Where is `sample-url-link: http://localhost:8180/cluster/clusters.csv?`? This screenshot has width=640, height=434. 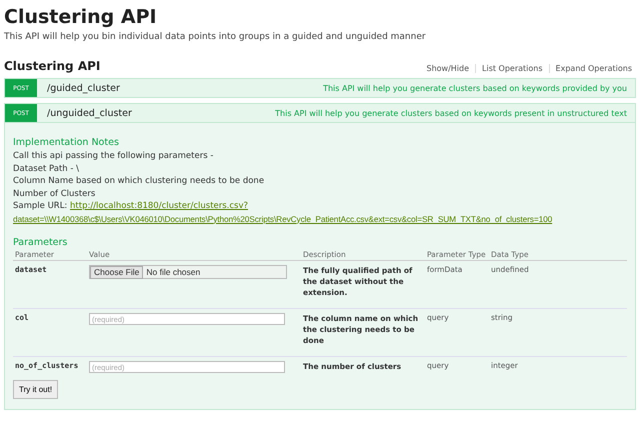
sample-url-link: http://localhost:8180/cluster/clusters.csv? is located at coordinates (159, 206).